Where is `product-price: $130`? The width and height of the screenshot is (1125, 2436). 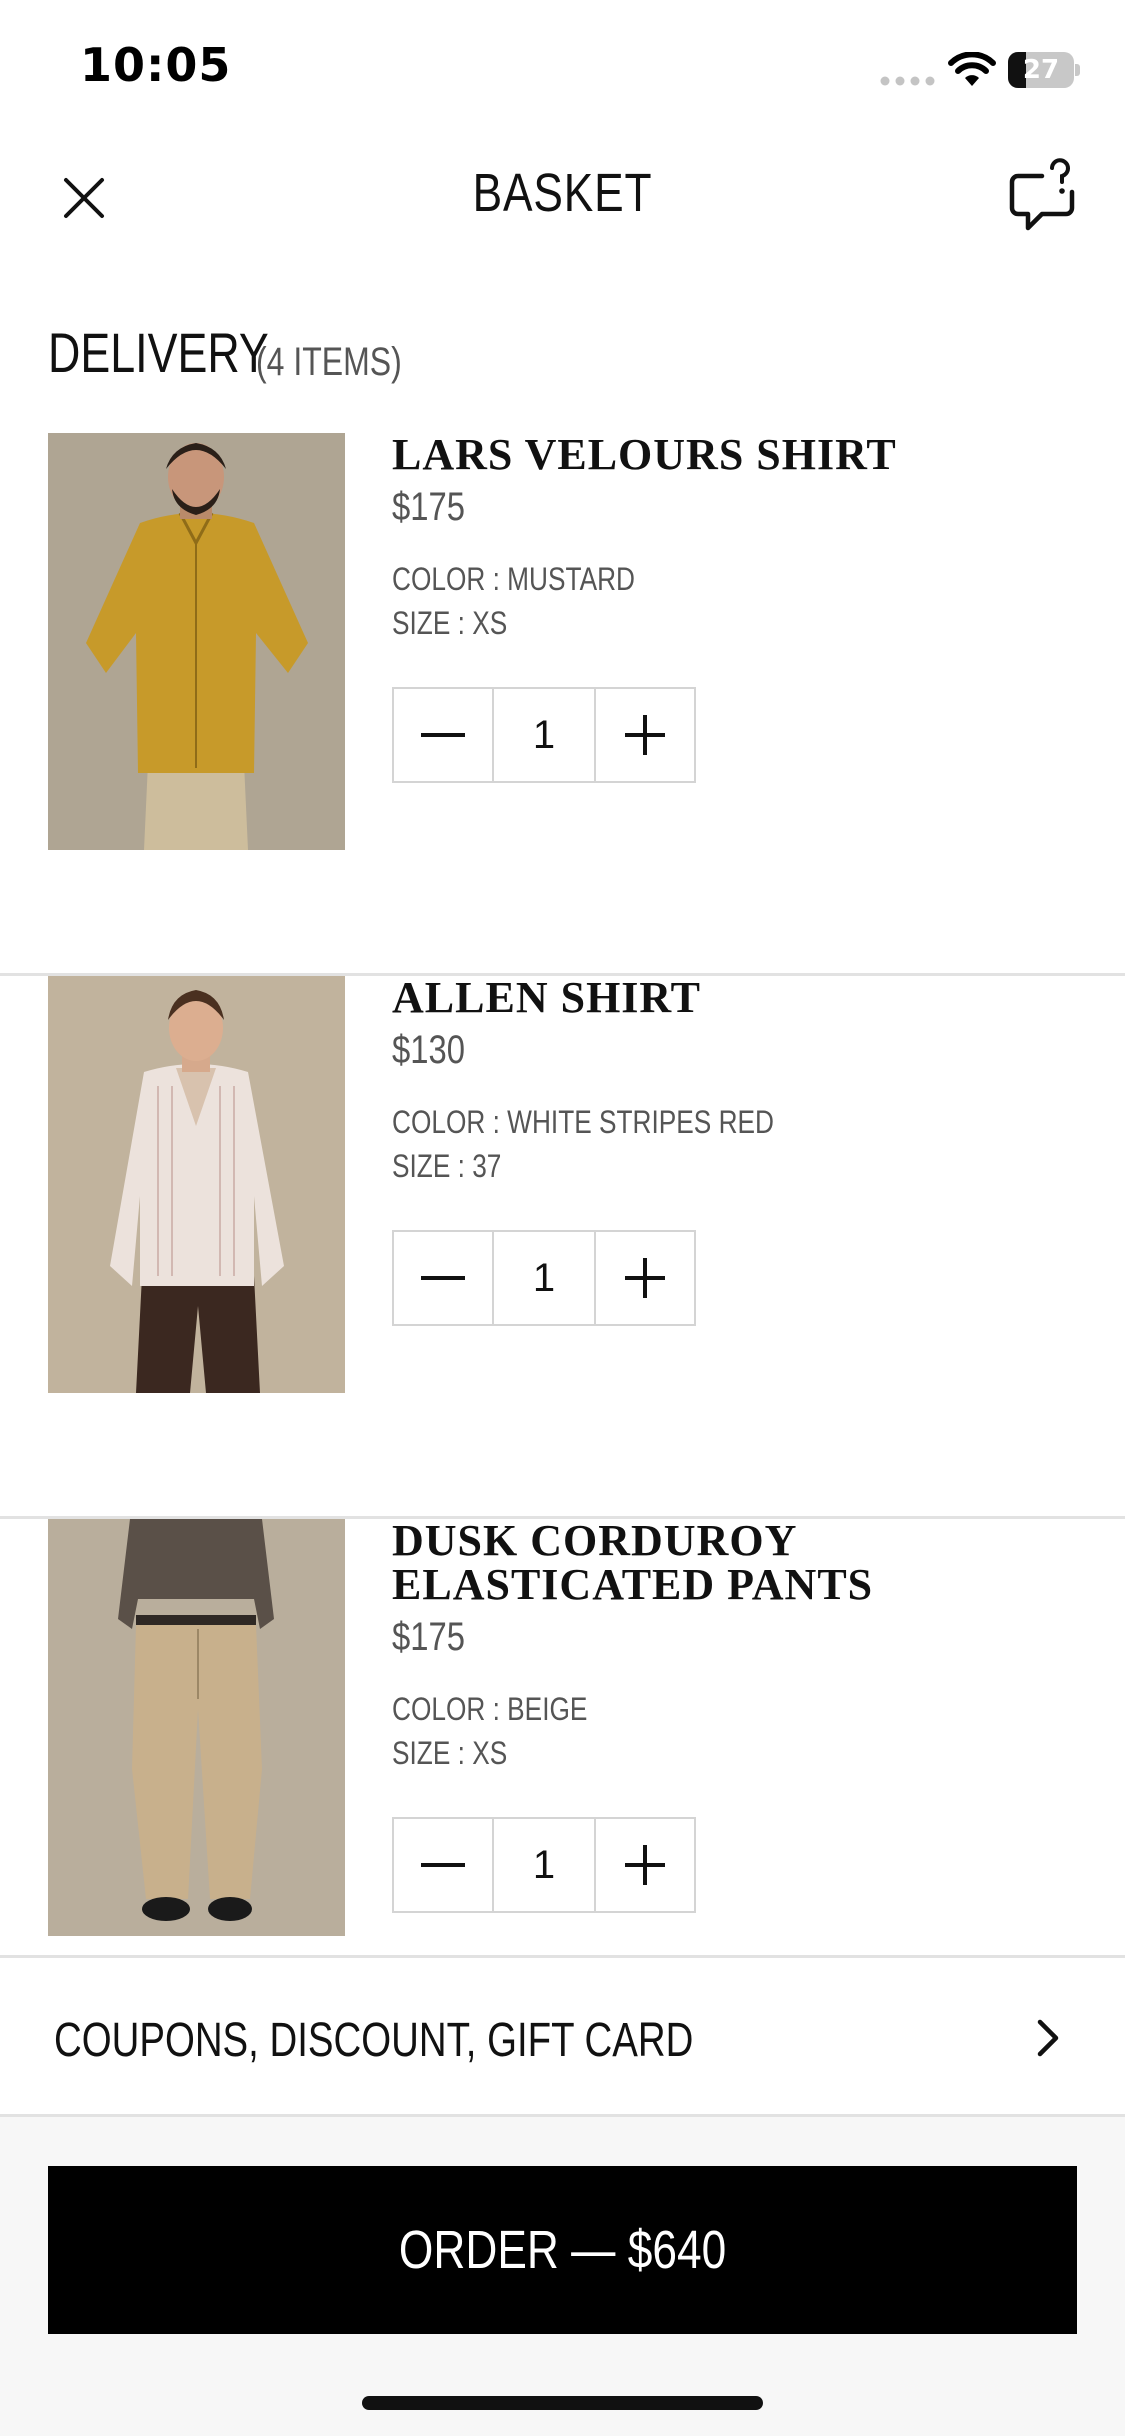 product-price: $130 is located at coordinates (428, 1050).